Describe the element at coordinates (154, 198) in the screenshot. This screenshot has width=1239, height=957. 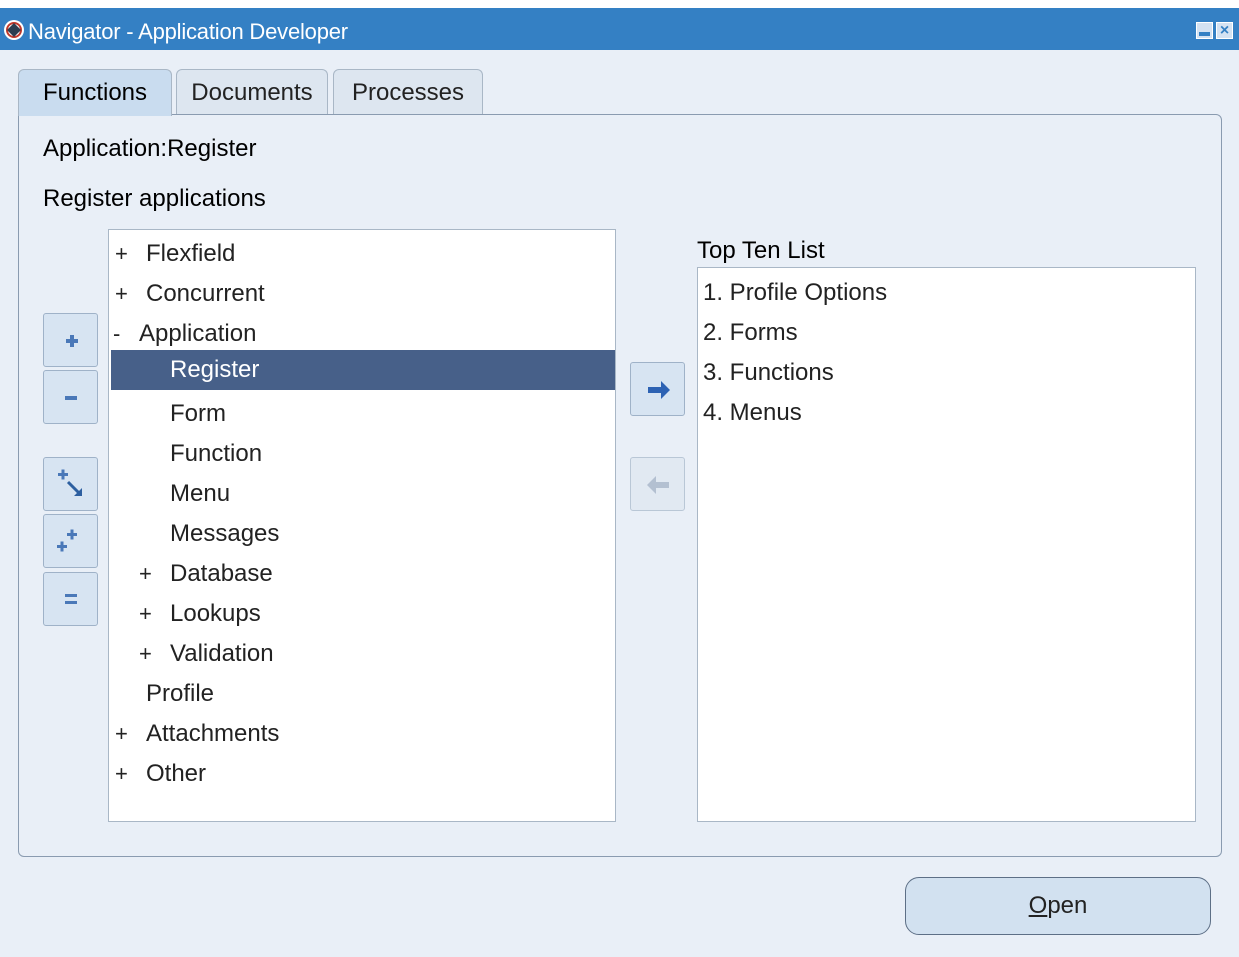
I see `function-description: Register applications` at that location.